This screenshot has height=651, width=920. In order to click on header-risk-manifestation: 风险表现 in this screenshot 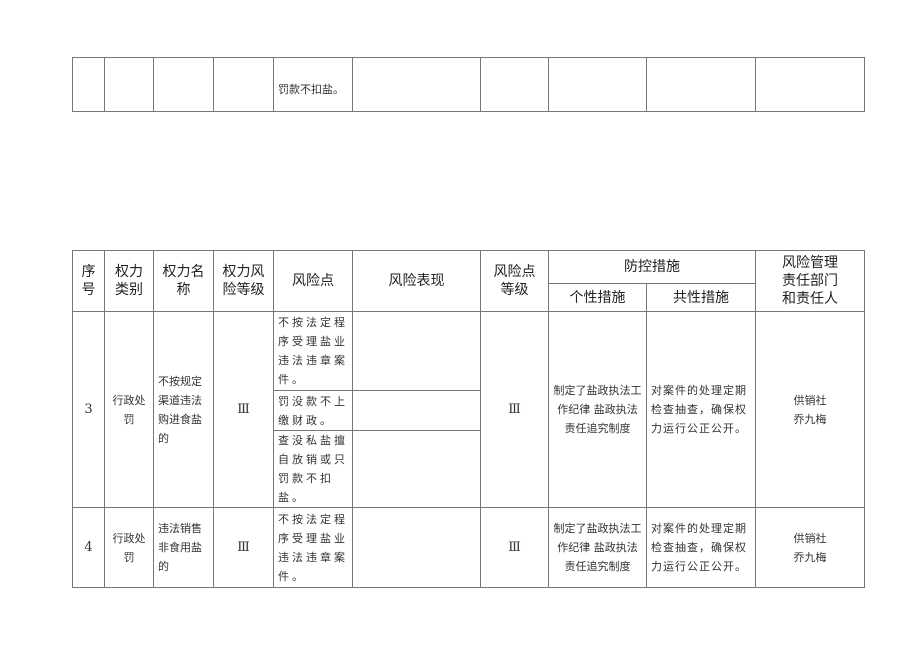, I will do `click(416, 281)`.